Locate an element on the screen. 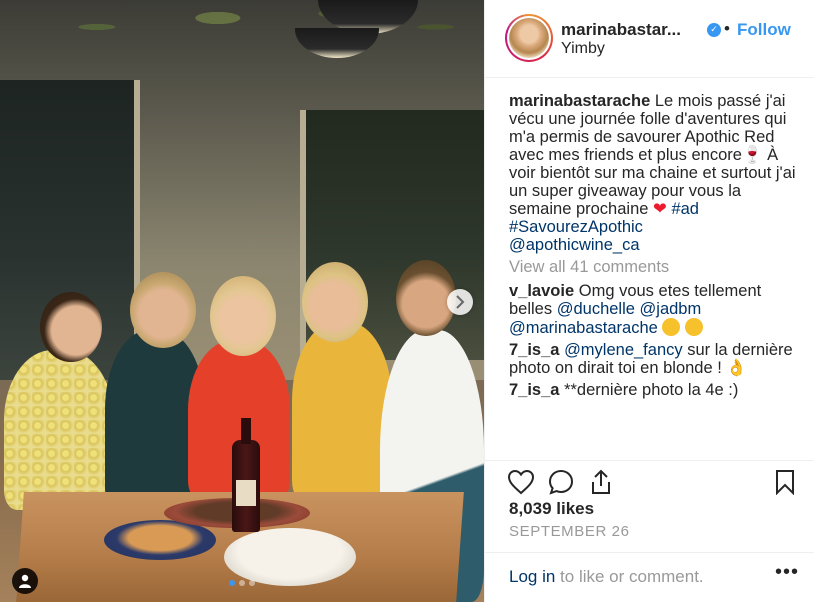 This screenshot has height=602, width=814. login-footer: Log in to like or comment. ••• is located at coordinates (649, 577).